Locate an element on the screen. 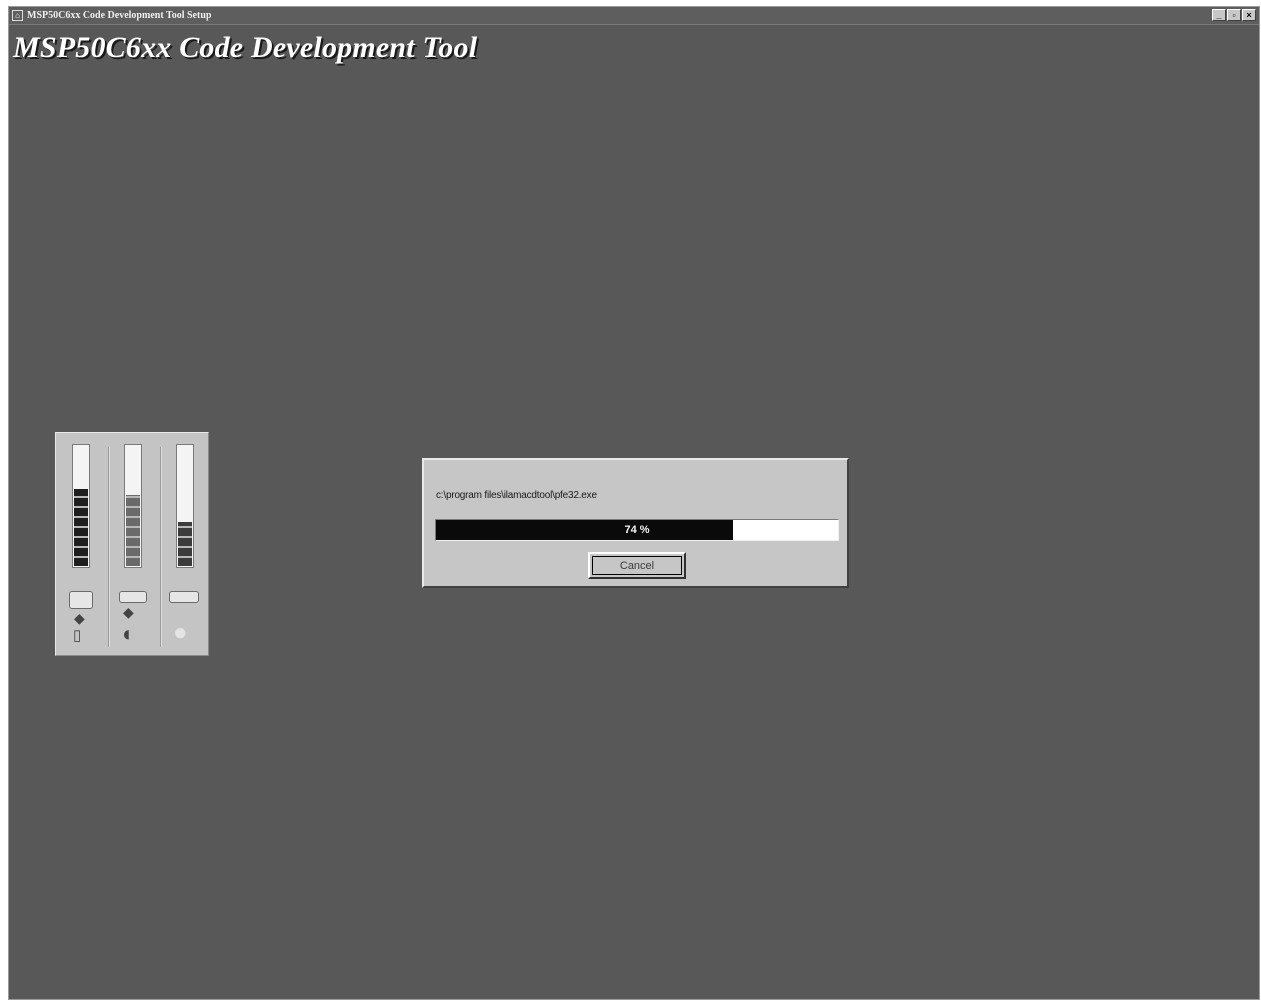 The width and height of the screenshot is (1261, 1001). disk-space-meter-fill is located at coordinates (81, 527).